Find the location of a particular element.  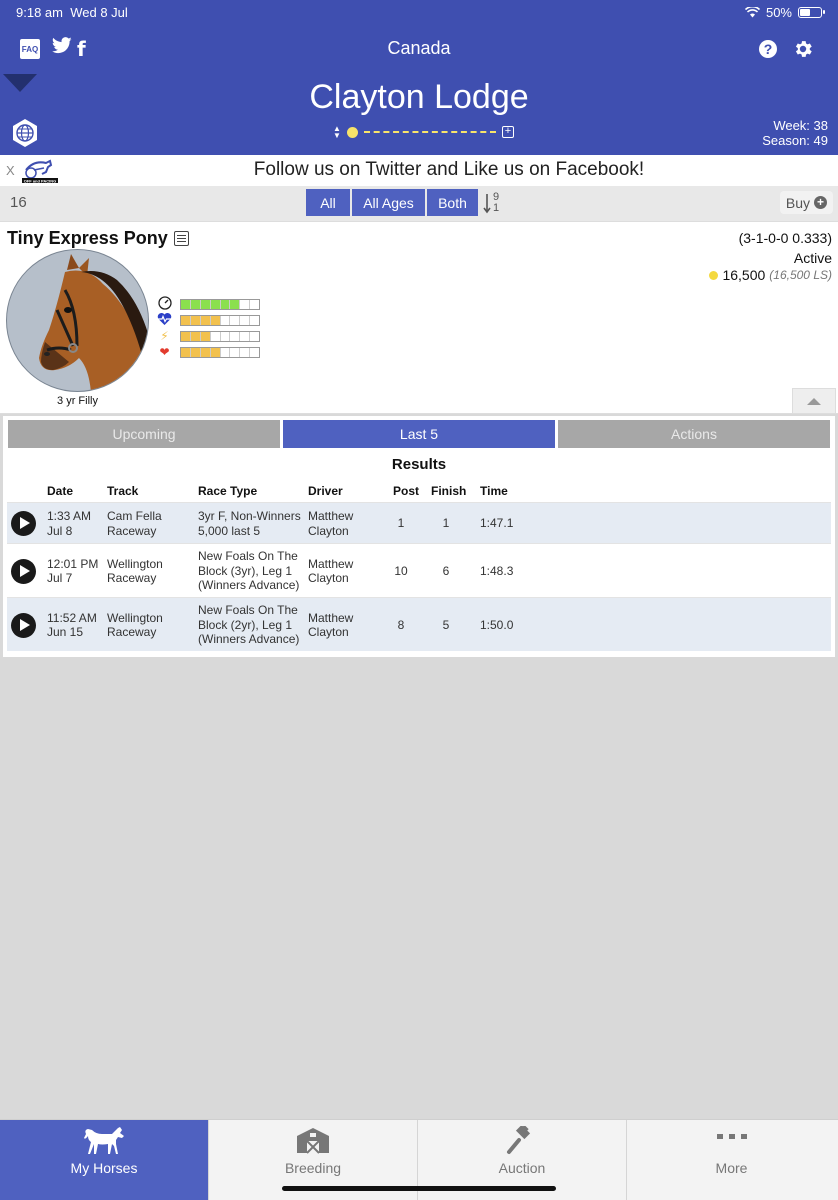

col-time: Time is located at coordinates (494, 491).